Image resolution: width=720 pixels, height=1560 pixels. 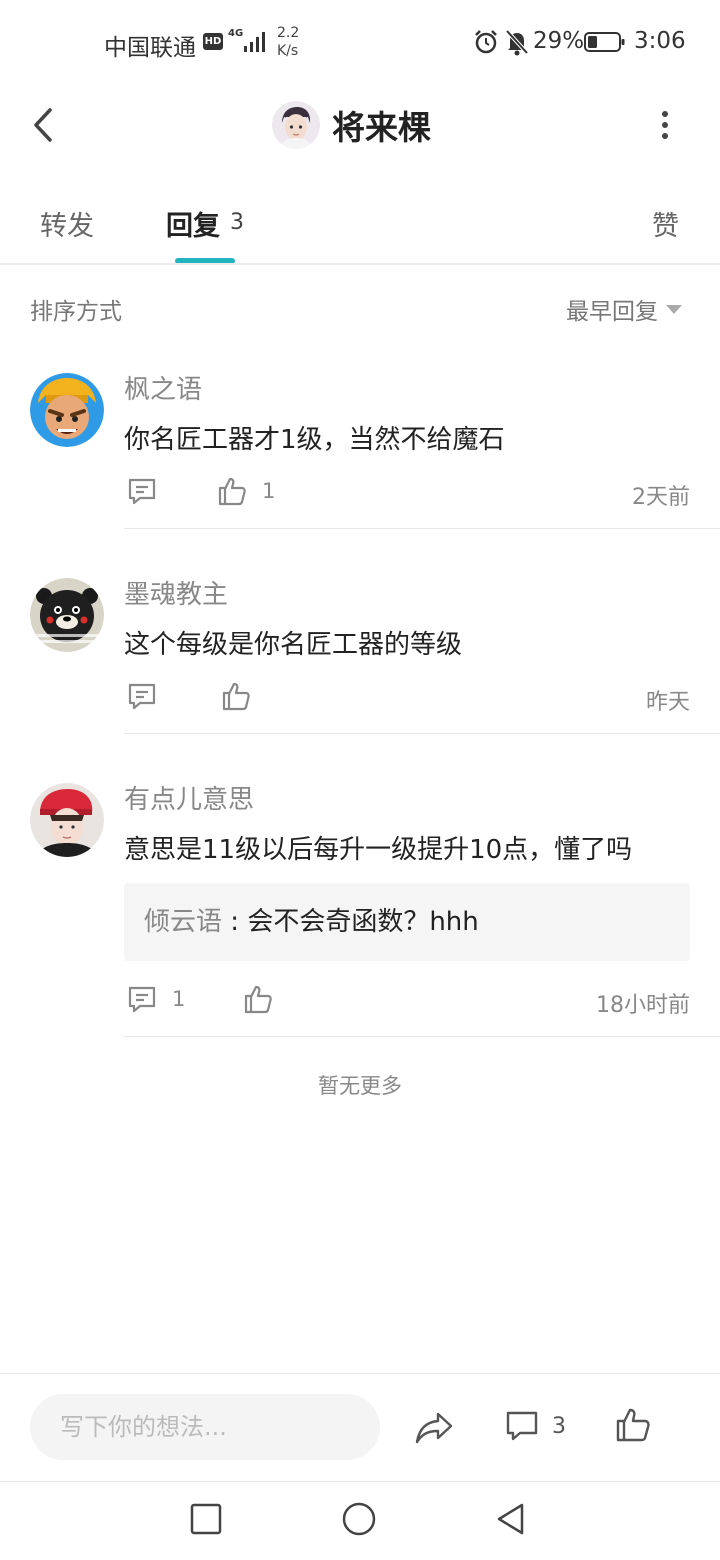 I want to click on comment-reply-button: 1, so click(x=155, y=999).